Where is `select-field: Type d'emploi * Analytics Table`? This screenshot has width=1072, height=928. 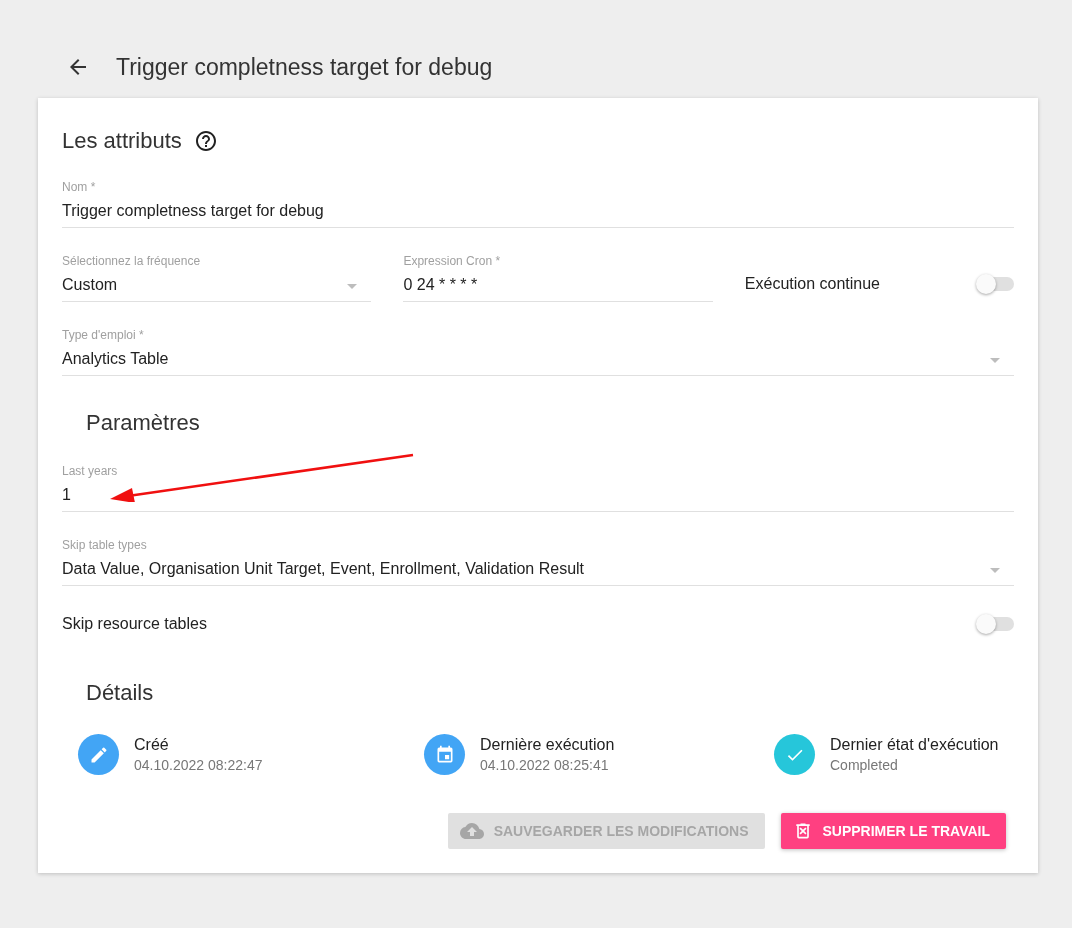
select-field: Type d'emploi * Analytics Table is located at coordinates (538, 349).